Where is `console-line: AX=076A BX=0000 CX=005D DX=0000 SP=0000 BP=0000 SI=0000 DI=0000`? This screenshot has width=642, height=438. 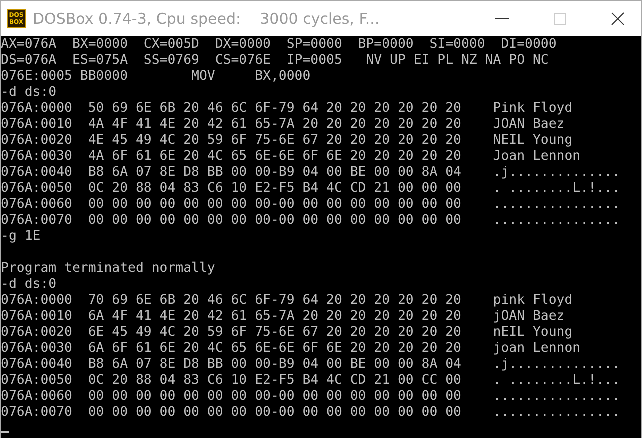
console-line: AX=076A BX=0000 CX=005D DX=0000 SP=0000 BP=0000 SI=0000 DI=0000 is located at coordinates (279, 45).